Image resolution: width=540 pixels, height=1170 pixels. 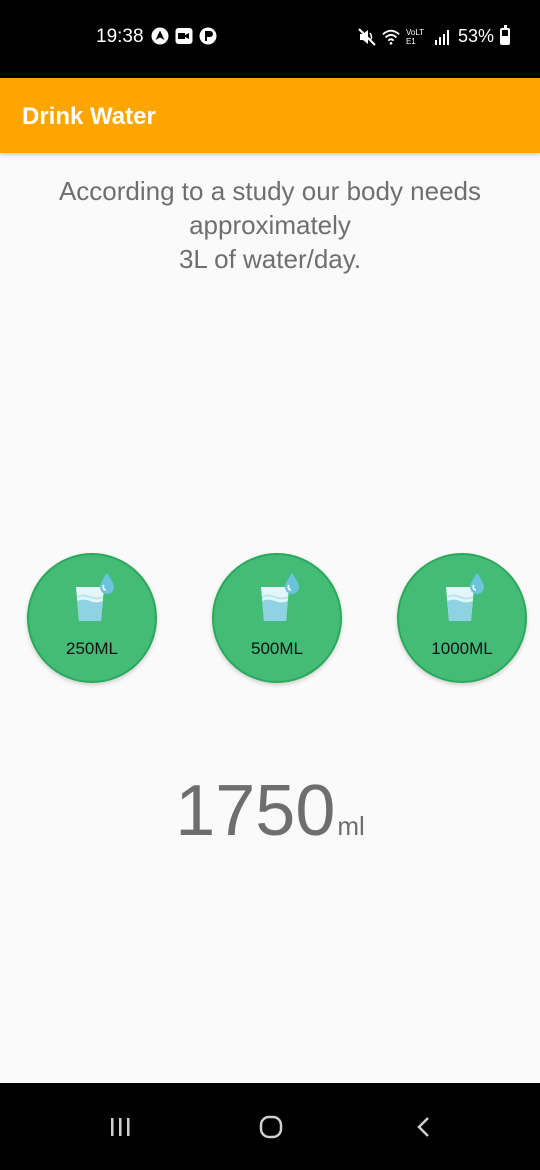 I want to click on info-line-3: 3L of water/day., so click(x=270, y=259).